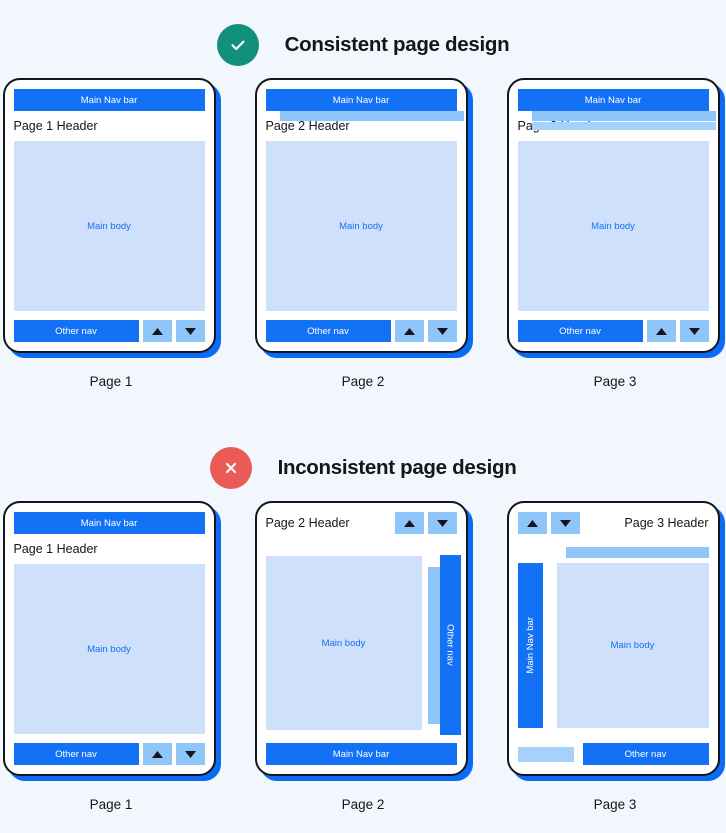 Image resolution: width=726 pixels, height=833 pixels. I want to click on other-nav-label: Other nav, so click(450, 645).